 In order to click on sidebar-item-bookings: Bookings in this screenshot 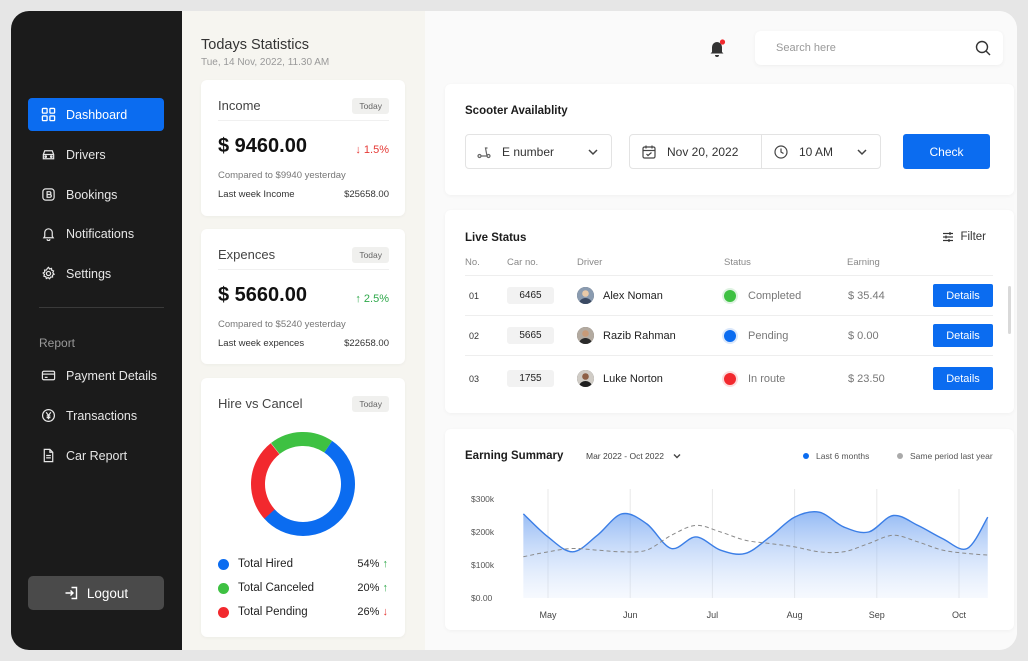, I will do `click(96, 194)`.